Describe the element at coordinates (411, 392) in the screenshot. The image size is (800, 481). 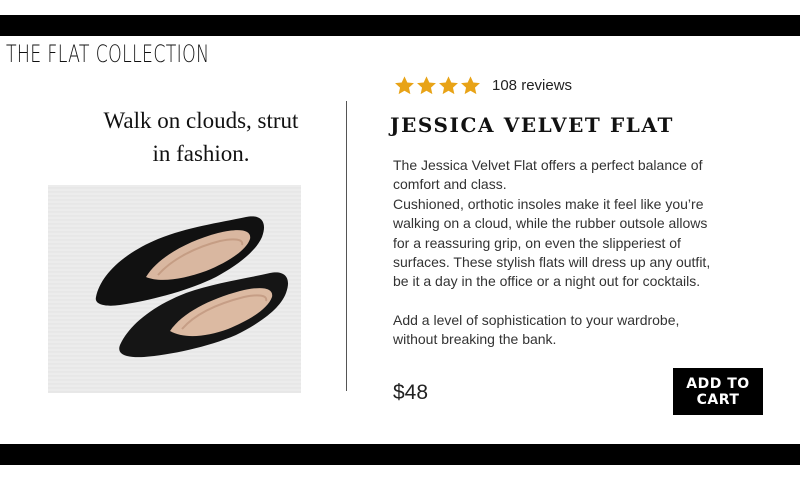
I see `product-price: $48` at that location.